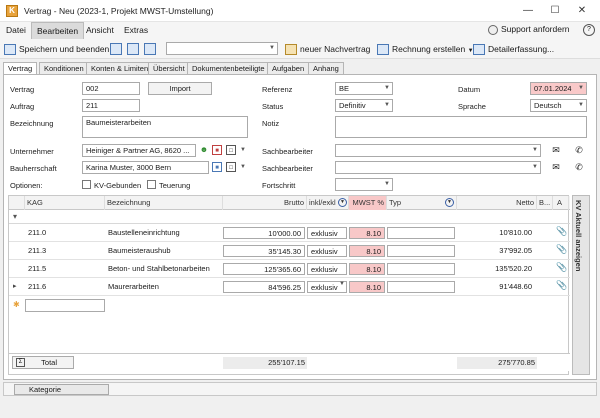 The width and height of the screenshot is (600, 418). I want to click on menu-extras: Extras, so click(136, 30).